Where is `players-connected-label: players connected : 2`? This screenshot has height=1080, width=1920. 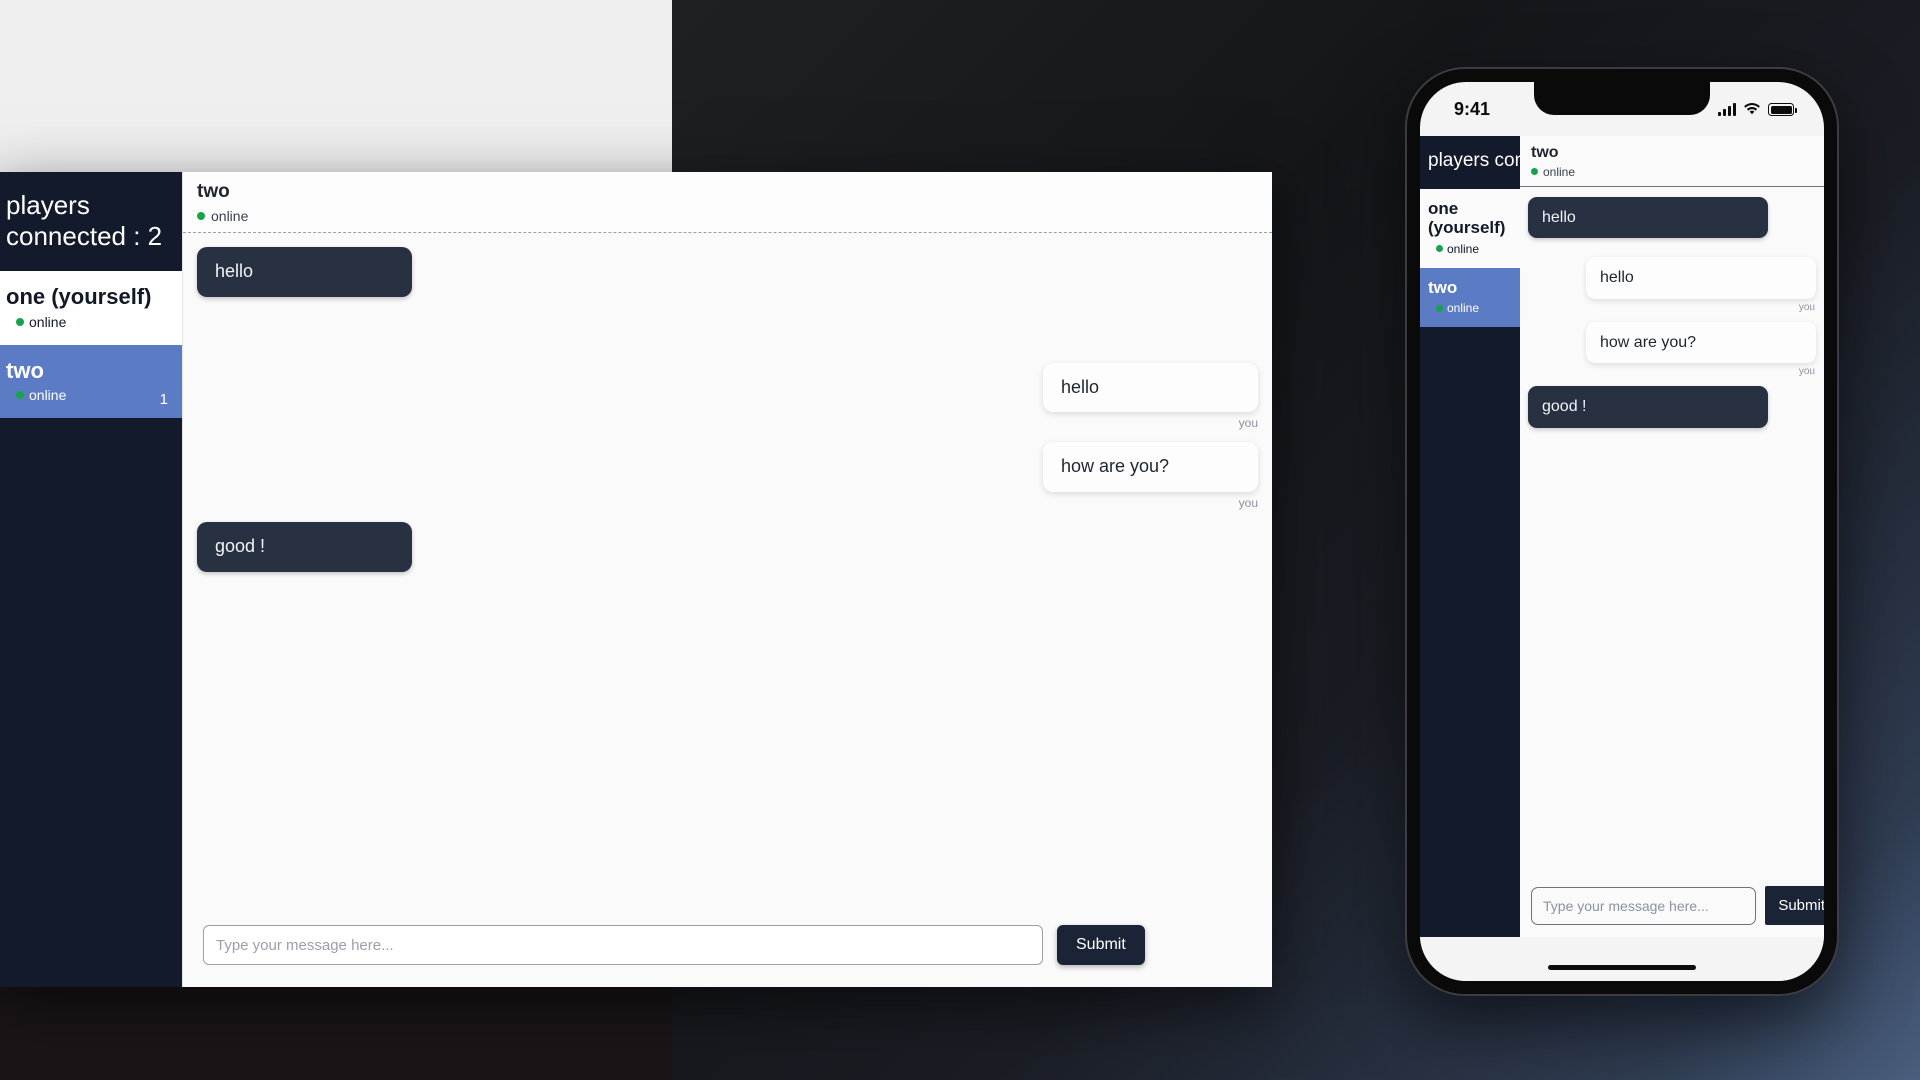
players-connected-label: players connected : 2 is located at coordinates (84, 220).